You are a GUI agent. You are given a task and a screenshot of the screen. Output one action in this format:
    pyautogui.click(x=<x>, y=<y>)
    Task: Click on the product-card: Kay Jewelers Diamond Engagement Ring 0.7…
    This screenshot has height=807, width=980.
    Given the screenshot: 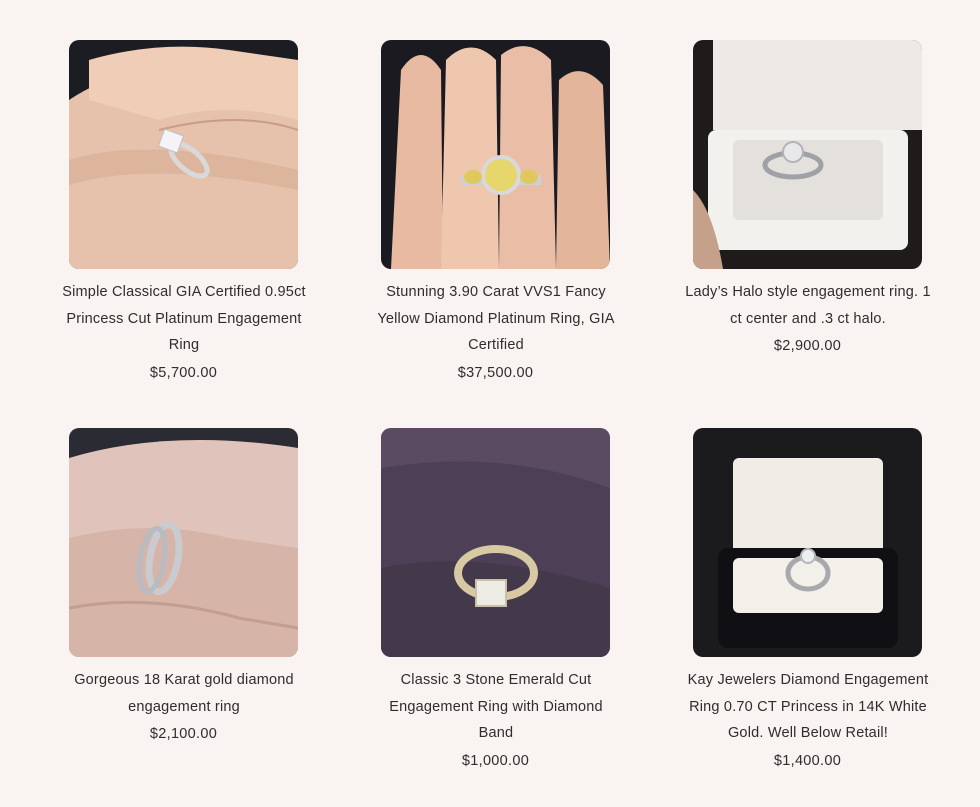 What is the action you would take?
    pyautogui.click(x=808, y=598)
    